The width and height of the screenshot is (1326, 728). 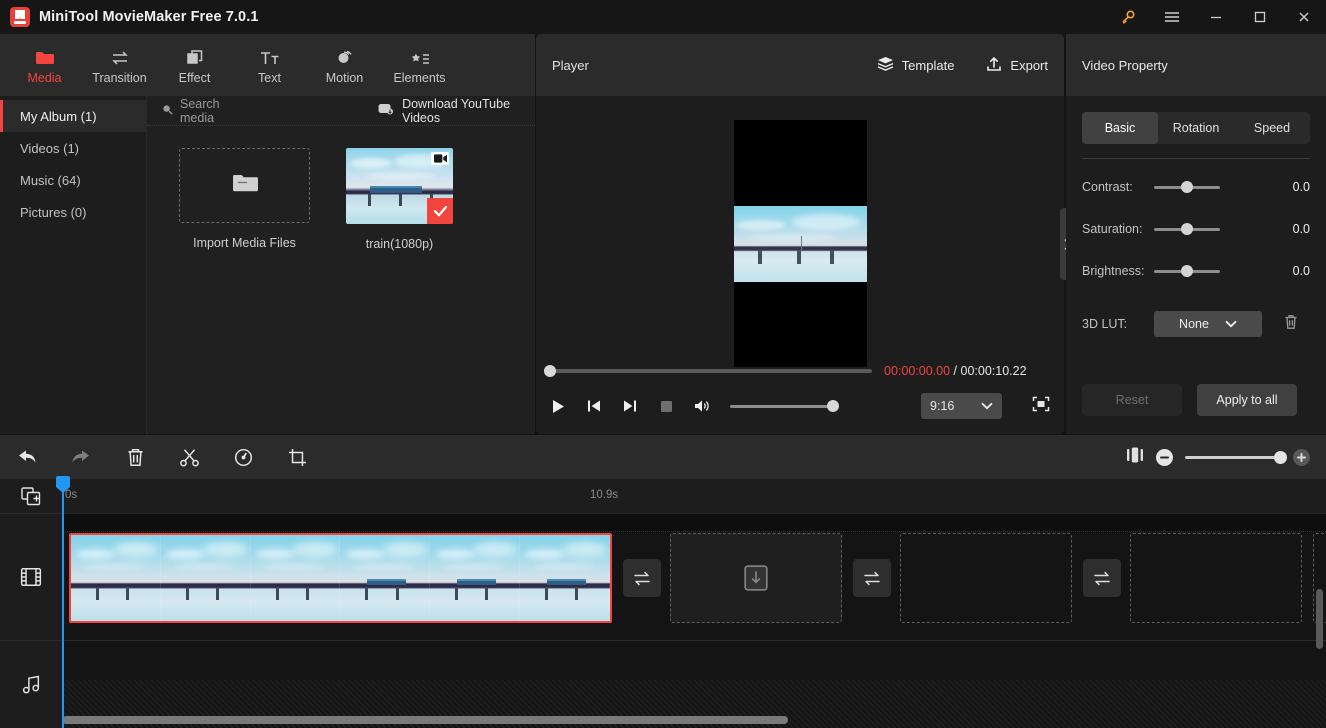 I want to click on category-videos-label: Videos (1), so click(x=50, y=148).